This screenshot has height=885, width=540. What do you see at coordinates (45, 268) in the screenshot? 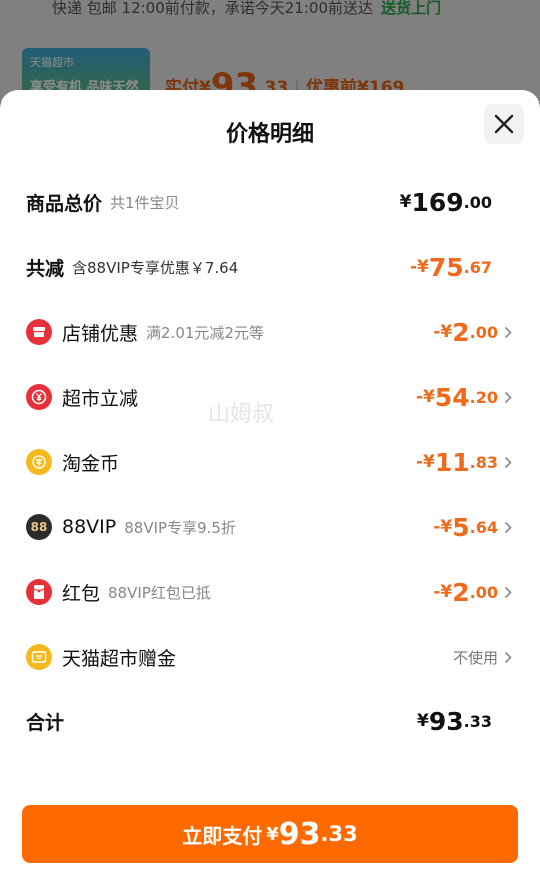
I see `row-label: 共减` at bounding box center [45, 268].